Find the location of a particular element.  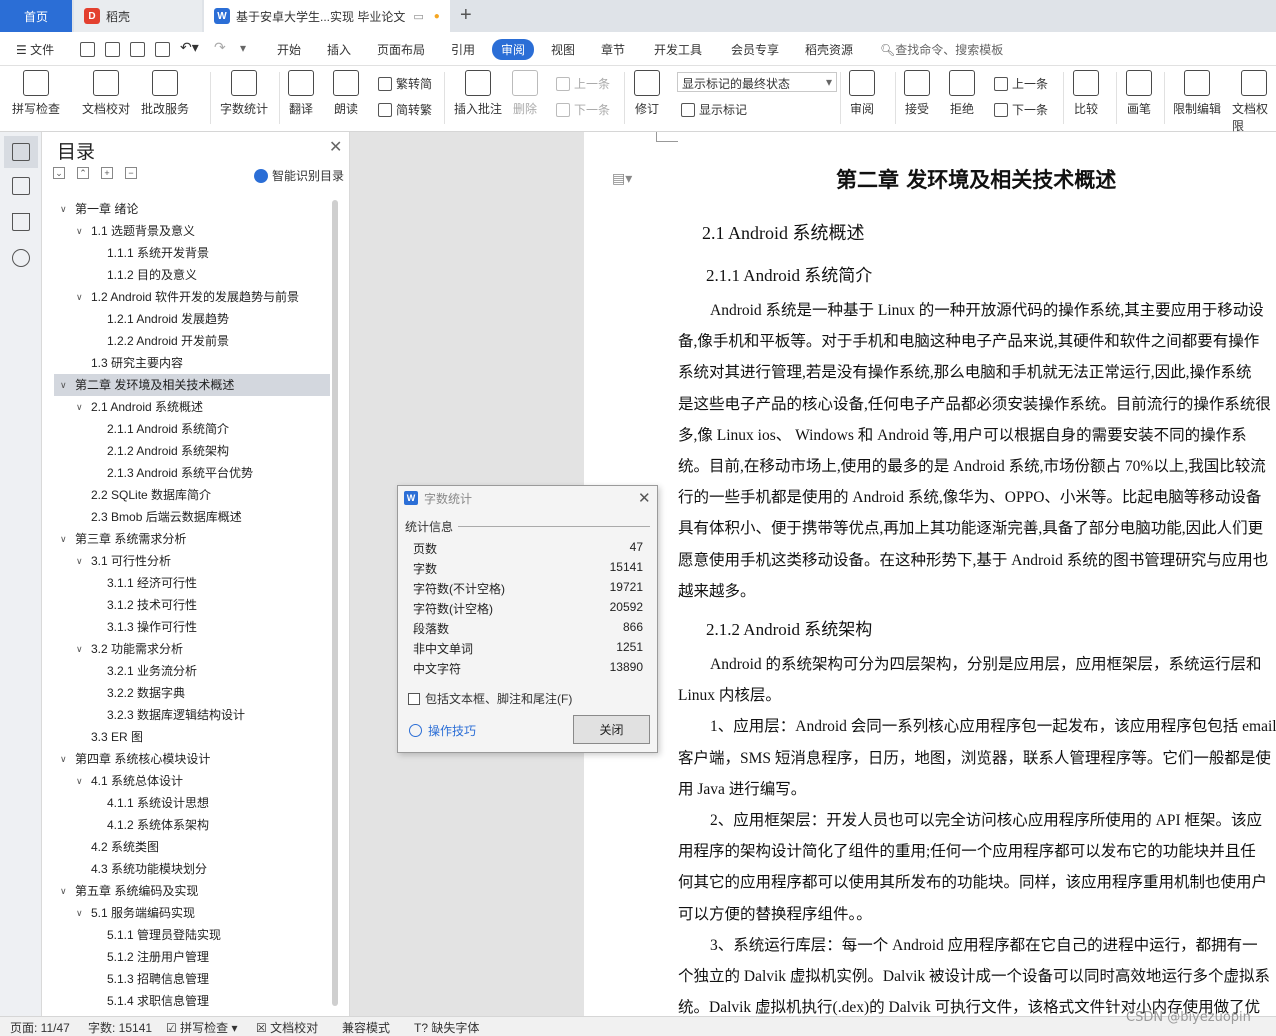

toc-item: 3.2.2 数据字典 is located at coordinates (192, 693).